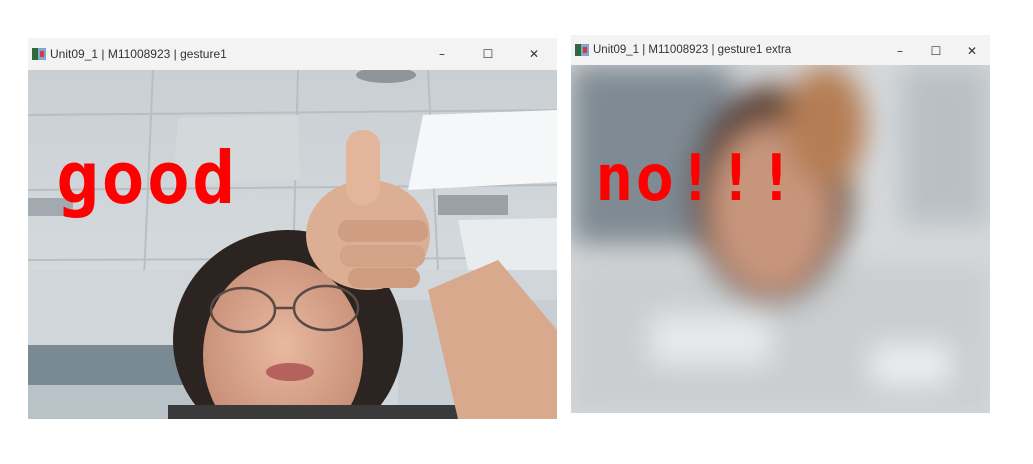 This screenshot has width=1033, height=464. Describe the element at coordinates (696, 179) in the screenshot. I see `gesture-label: no!!!` at that location.